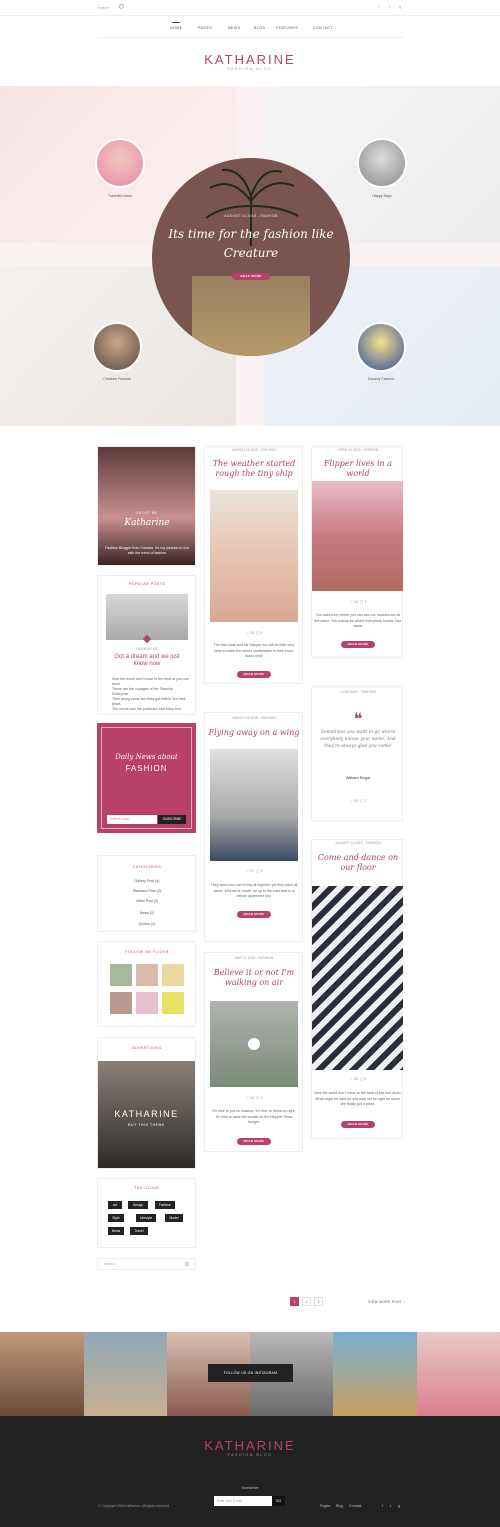  I want to click on popular-post-image, so click(147, 617).